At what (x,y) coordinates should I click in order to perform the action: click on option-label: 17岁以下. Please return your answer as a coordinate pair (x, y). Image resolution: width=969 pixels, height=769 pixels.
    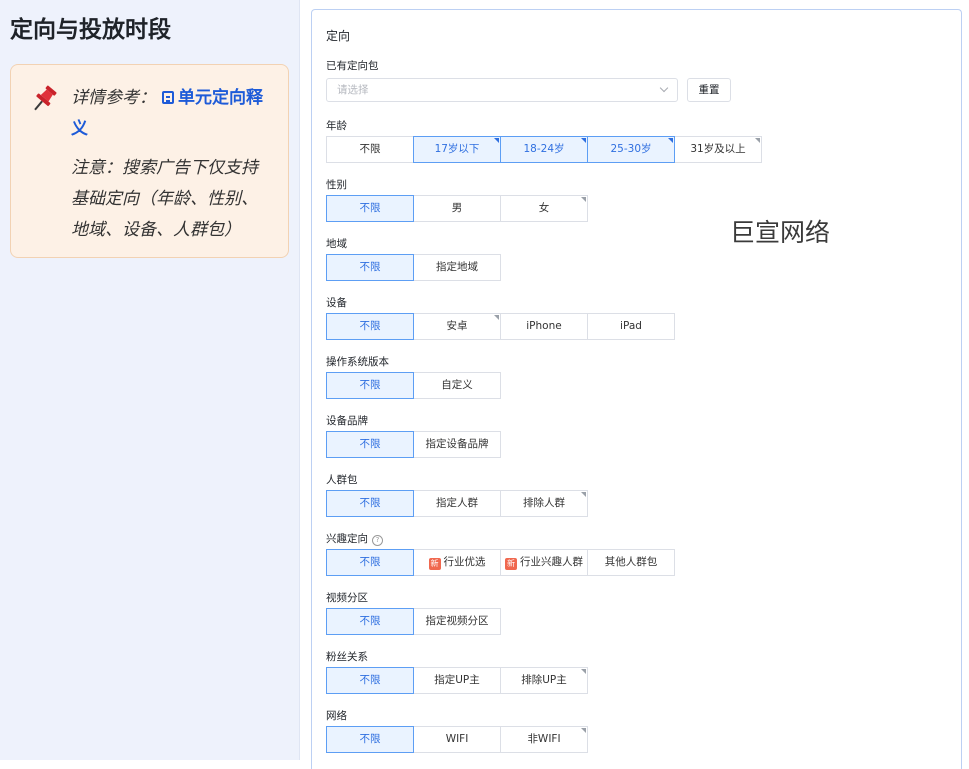
    Looking at the image, I should click on (457, 149).